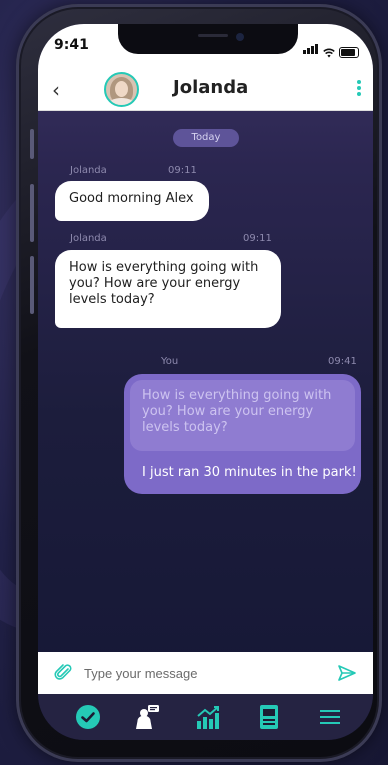  What do you see at coordinates (269, 717) in the screenshot?
I see `journal-icon` at bounding box center [269, 717].